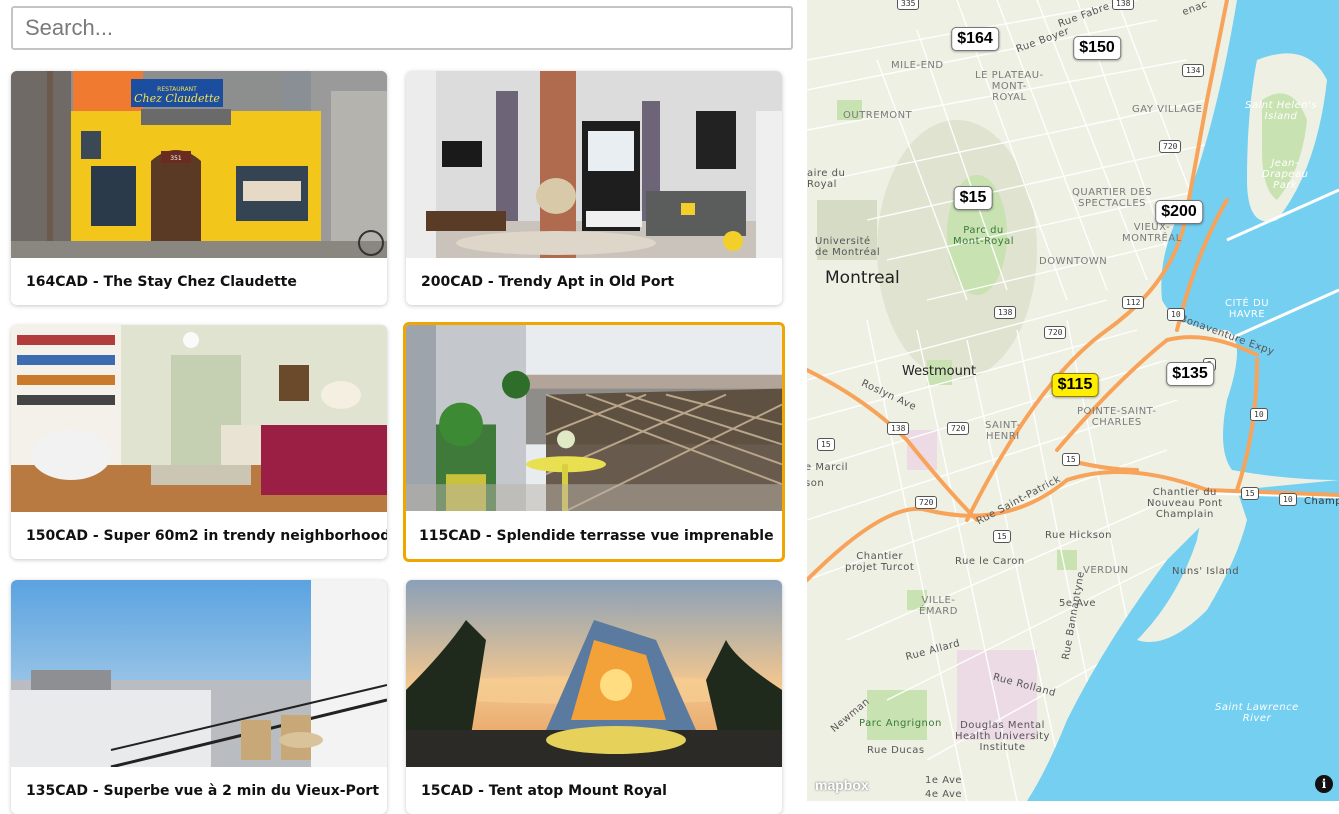 The height and width of the screenshot is (814, 1339). What do you see at coordinates (1167, 109) in the screenshot?
I see `place-label: GAY VILLAGE` at bounding box center [1167, 109].